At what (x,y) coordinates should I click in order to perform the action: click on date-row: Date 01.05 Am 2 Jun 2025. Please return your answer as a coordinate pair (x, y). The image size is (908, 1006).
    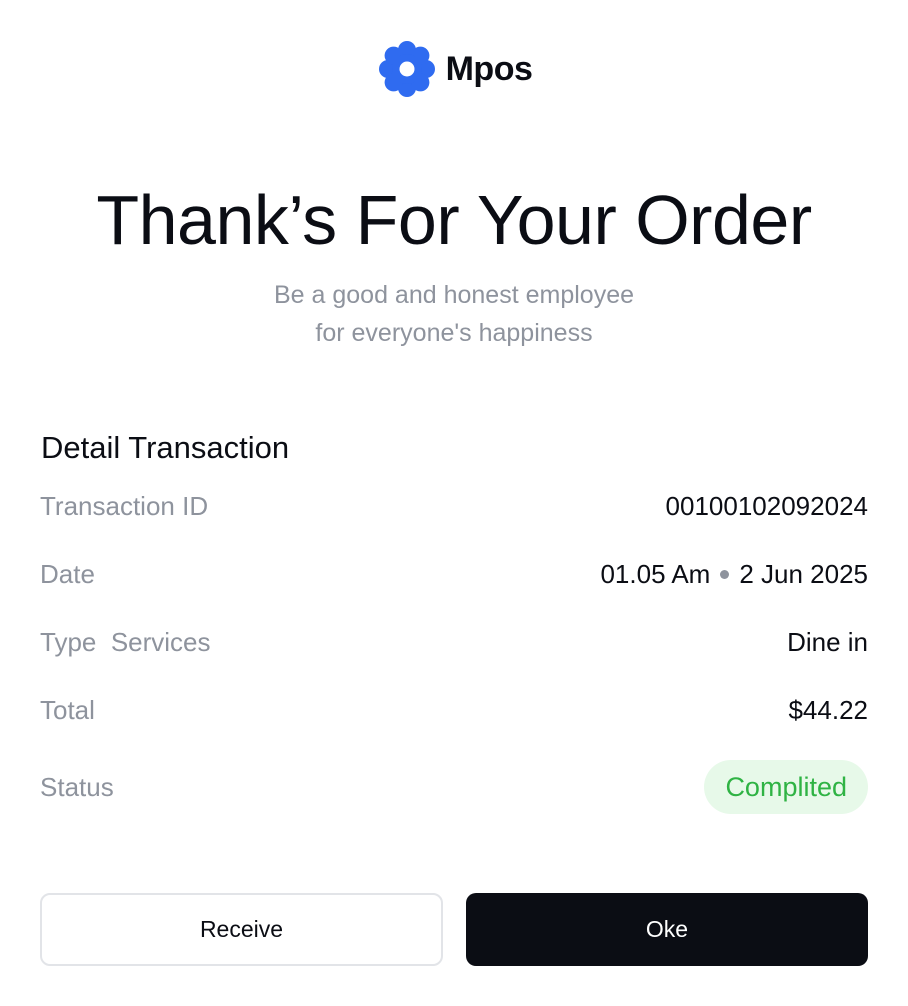
    Looking at the image, I should click on (454, 574).